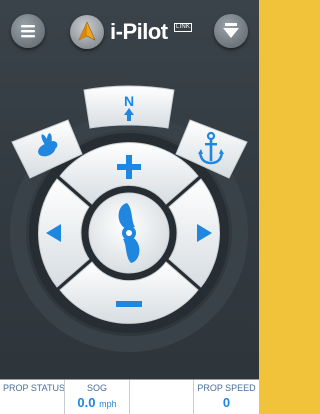  I want to click on sog-label: SOG, so click(96, 388).